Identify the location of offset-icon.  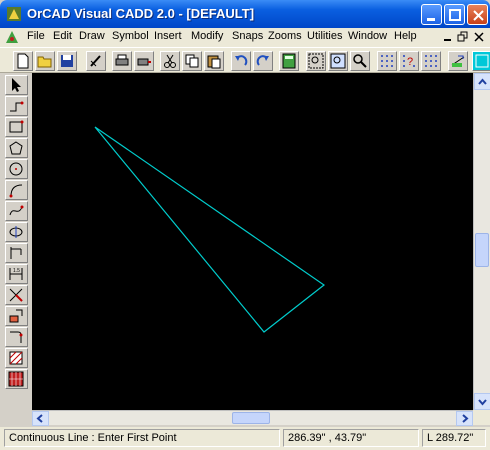
(16, 316).